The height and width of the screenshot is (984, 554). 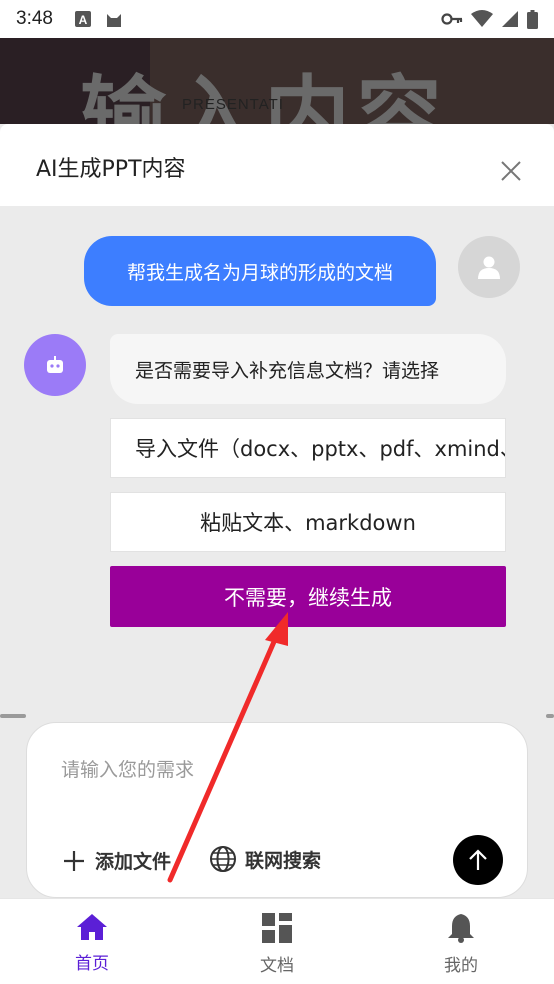 I want to click on status-bar: 3:48 A, so click(x=277, y=19).